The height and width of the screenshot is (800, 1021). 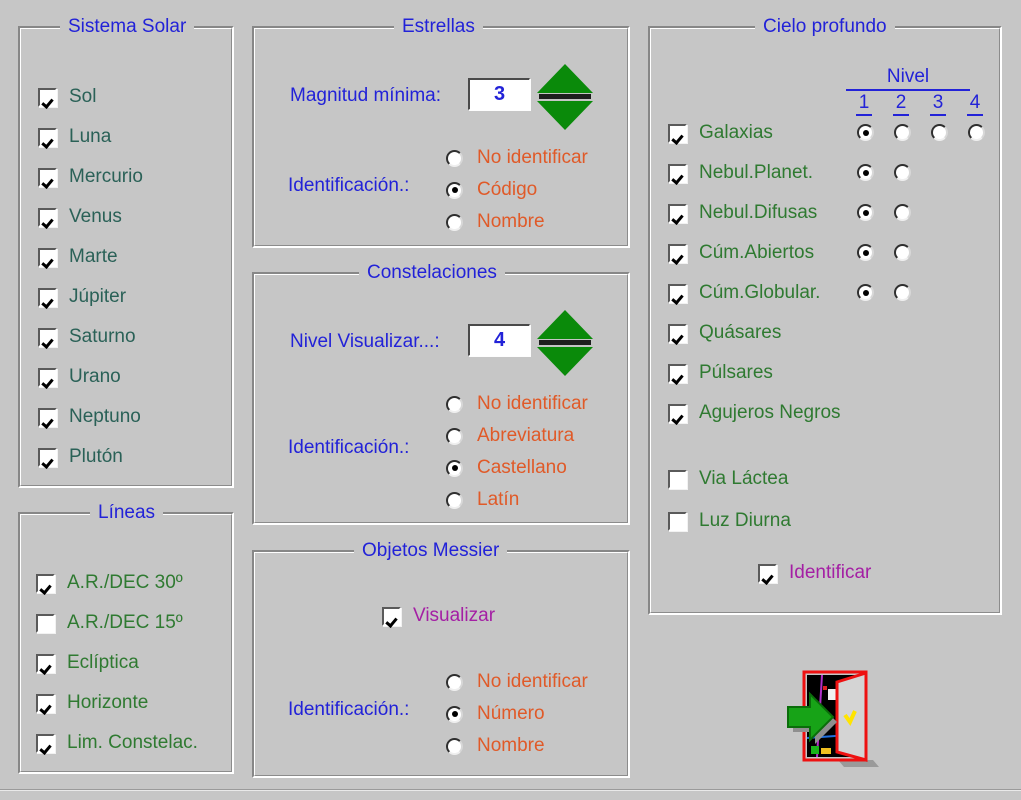 What do you see at coordinates (865, 292) in the screenshot?
I see `cielo-item-4-nivel-1-radio` at bounding box center [865, 292].